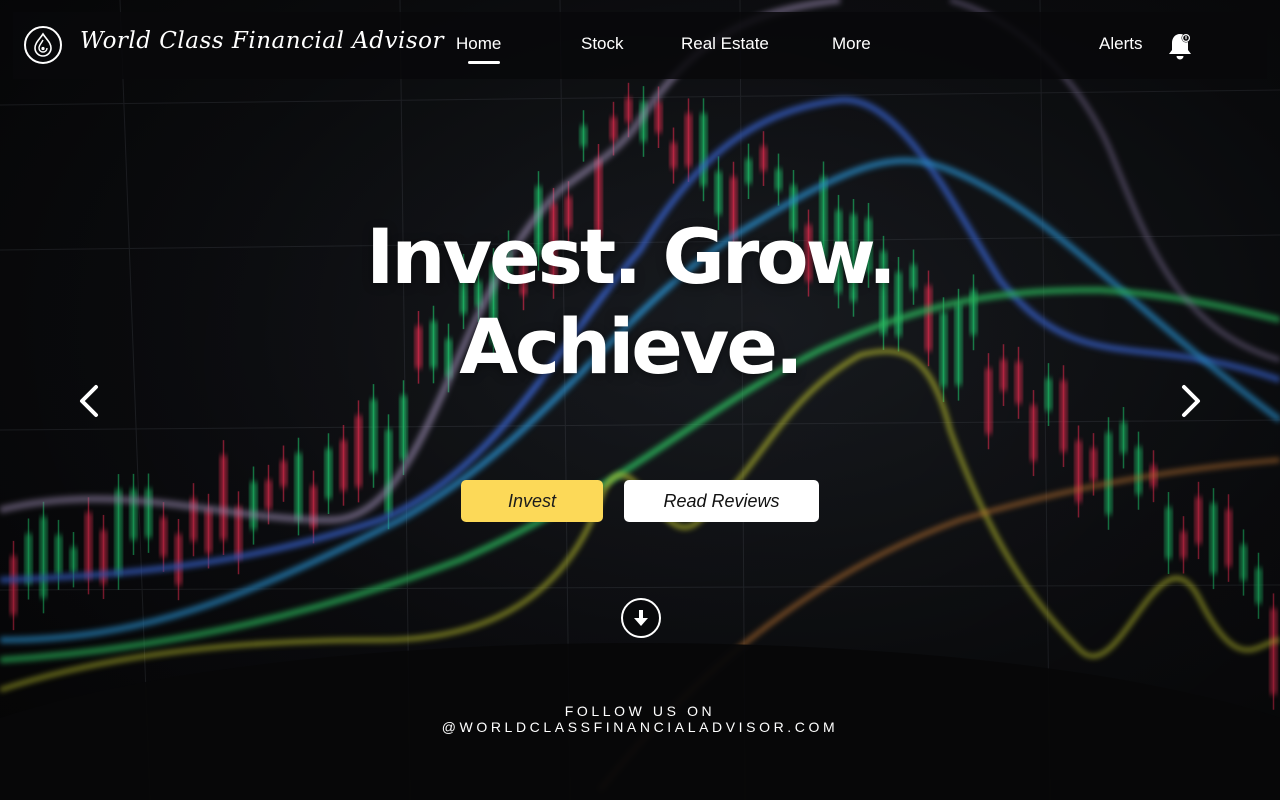 Image resolution: width=1280 pixels, height=800 pixels. What do you see at coordinates (262, 41) in the screenshot?
I see `brand-name: World Class Financial Advisor` at bounding box center [262, 41].